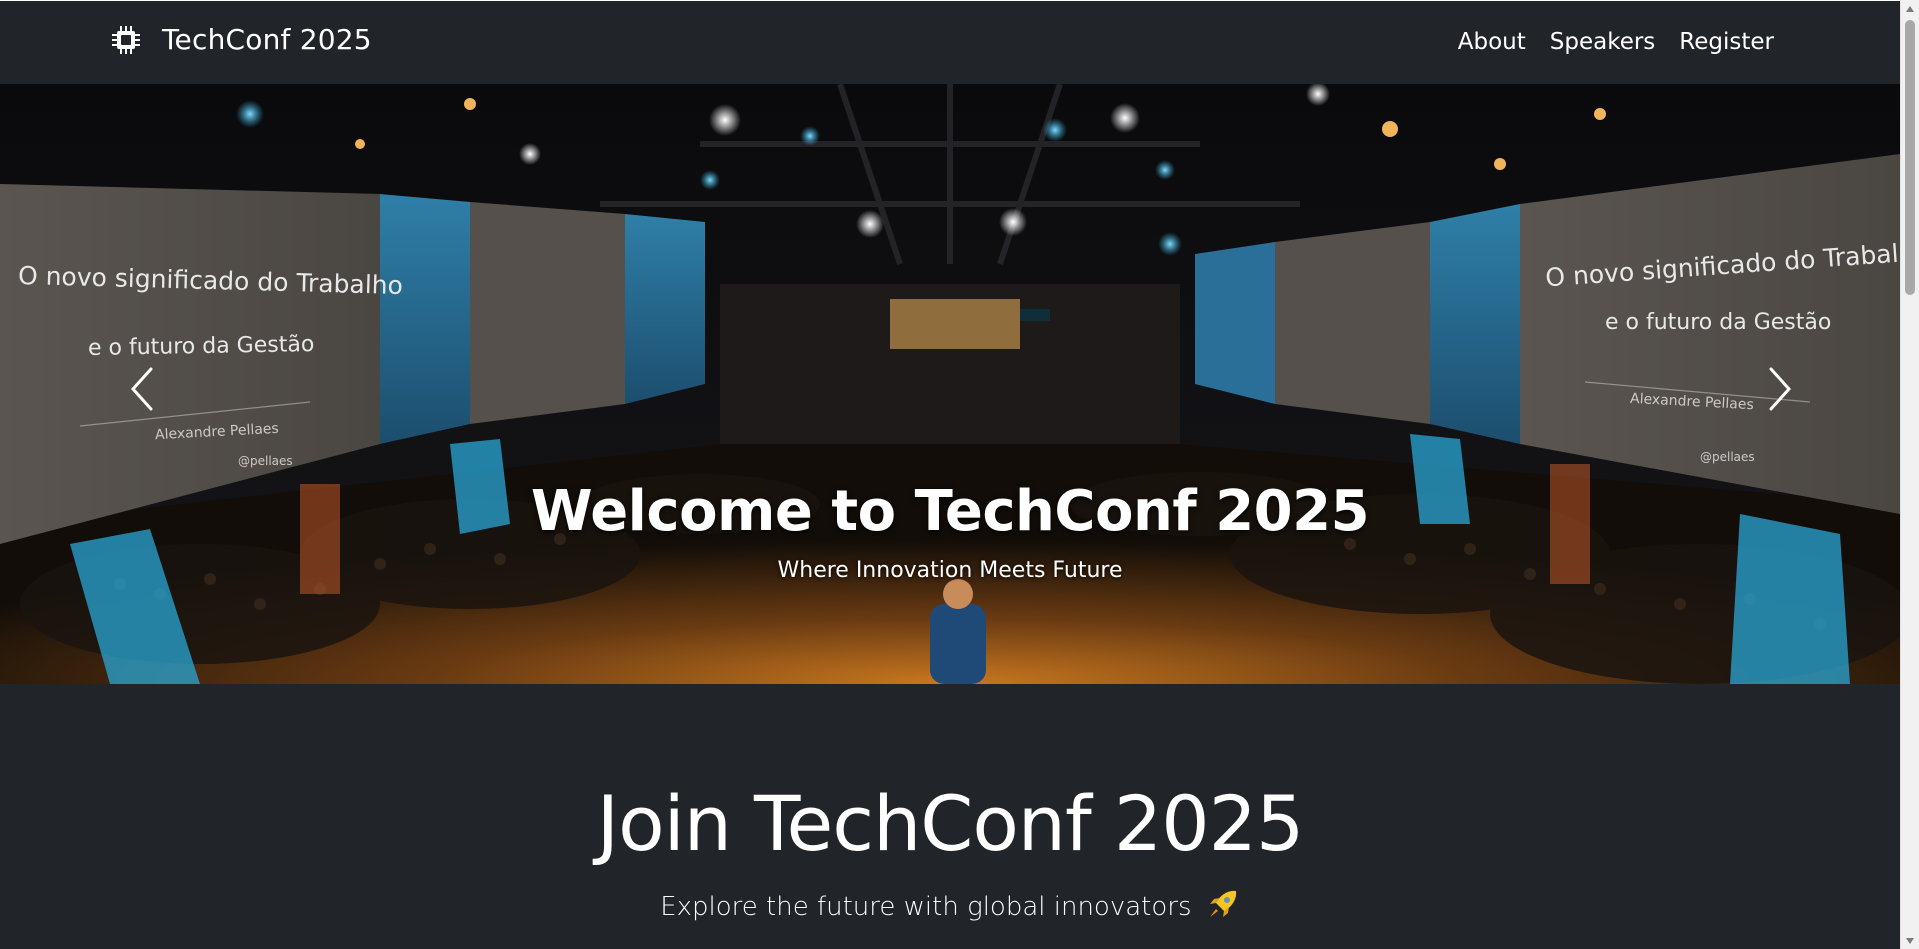 This screenshot has height=949, width=1919. What do you see at coordinates (267, 39) in the screenshot?
I see `brand-name: TechConf 2025` at bounding box center [267, 39].